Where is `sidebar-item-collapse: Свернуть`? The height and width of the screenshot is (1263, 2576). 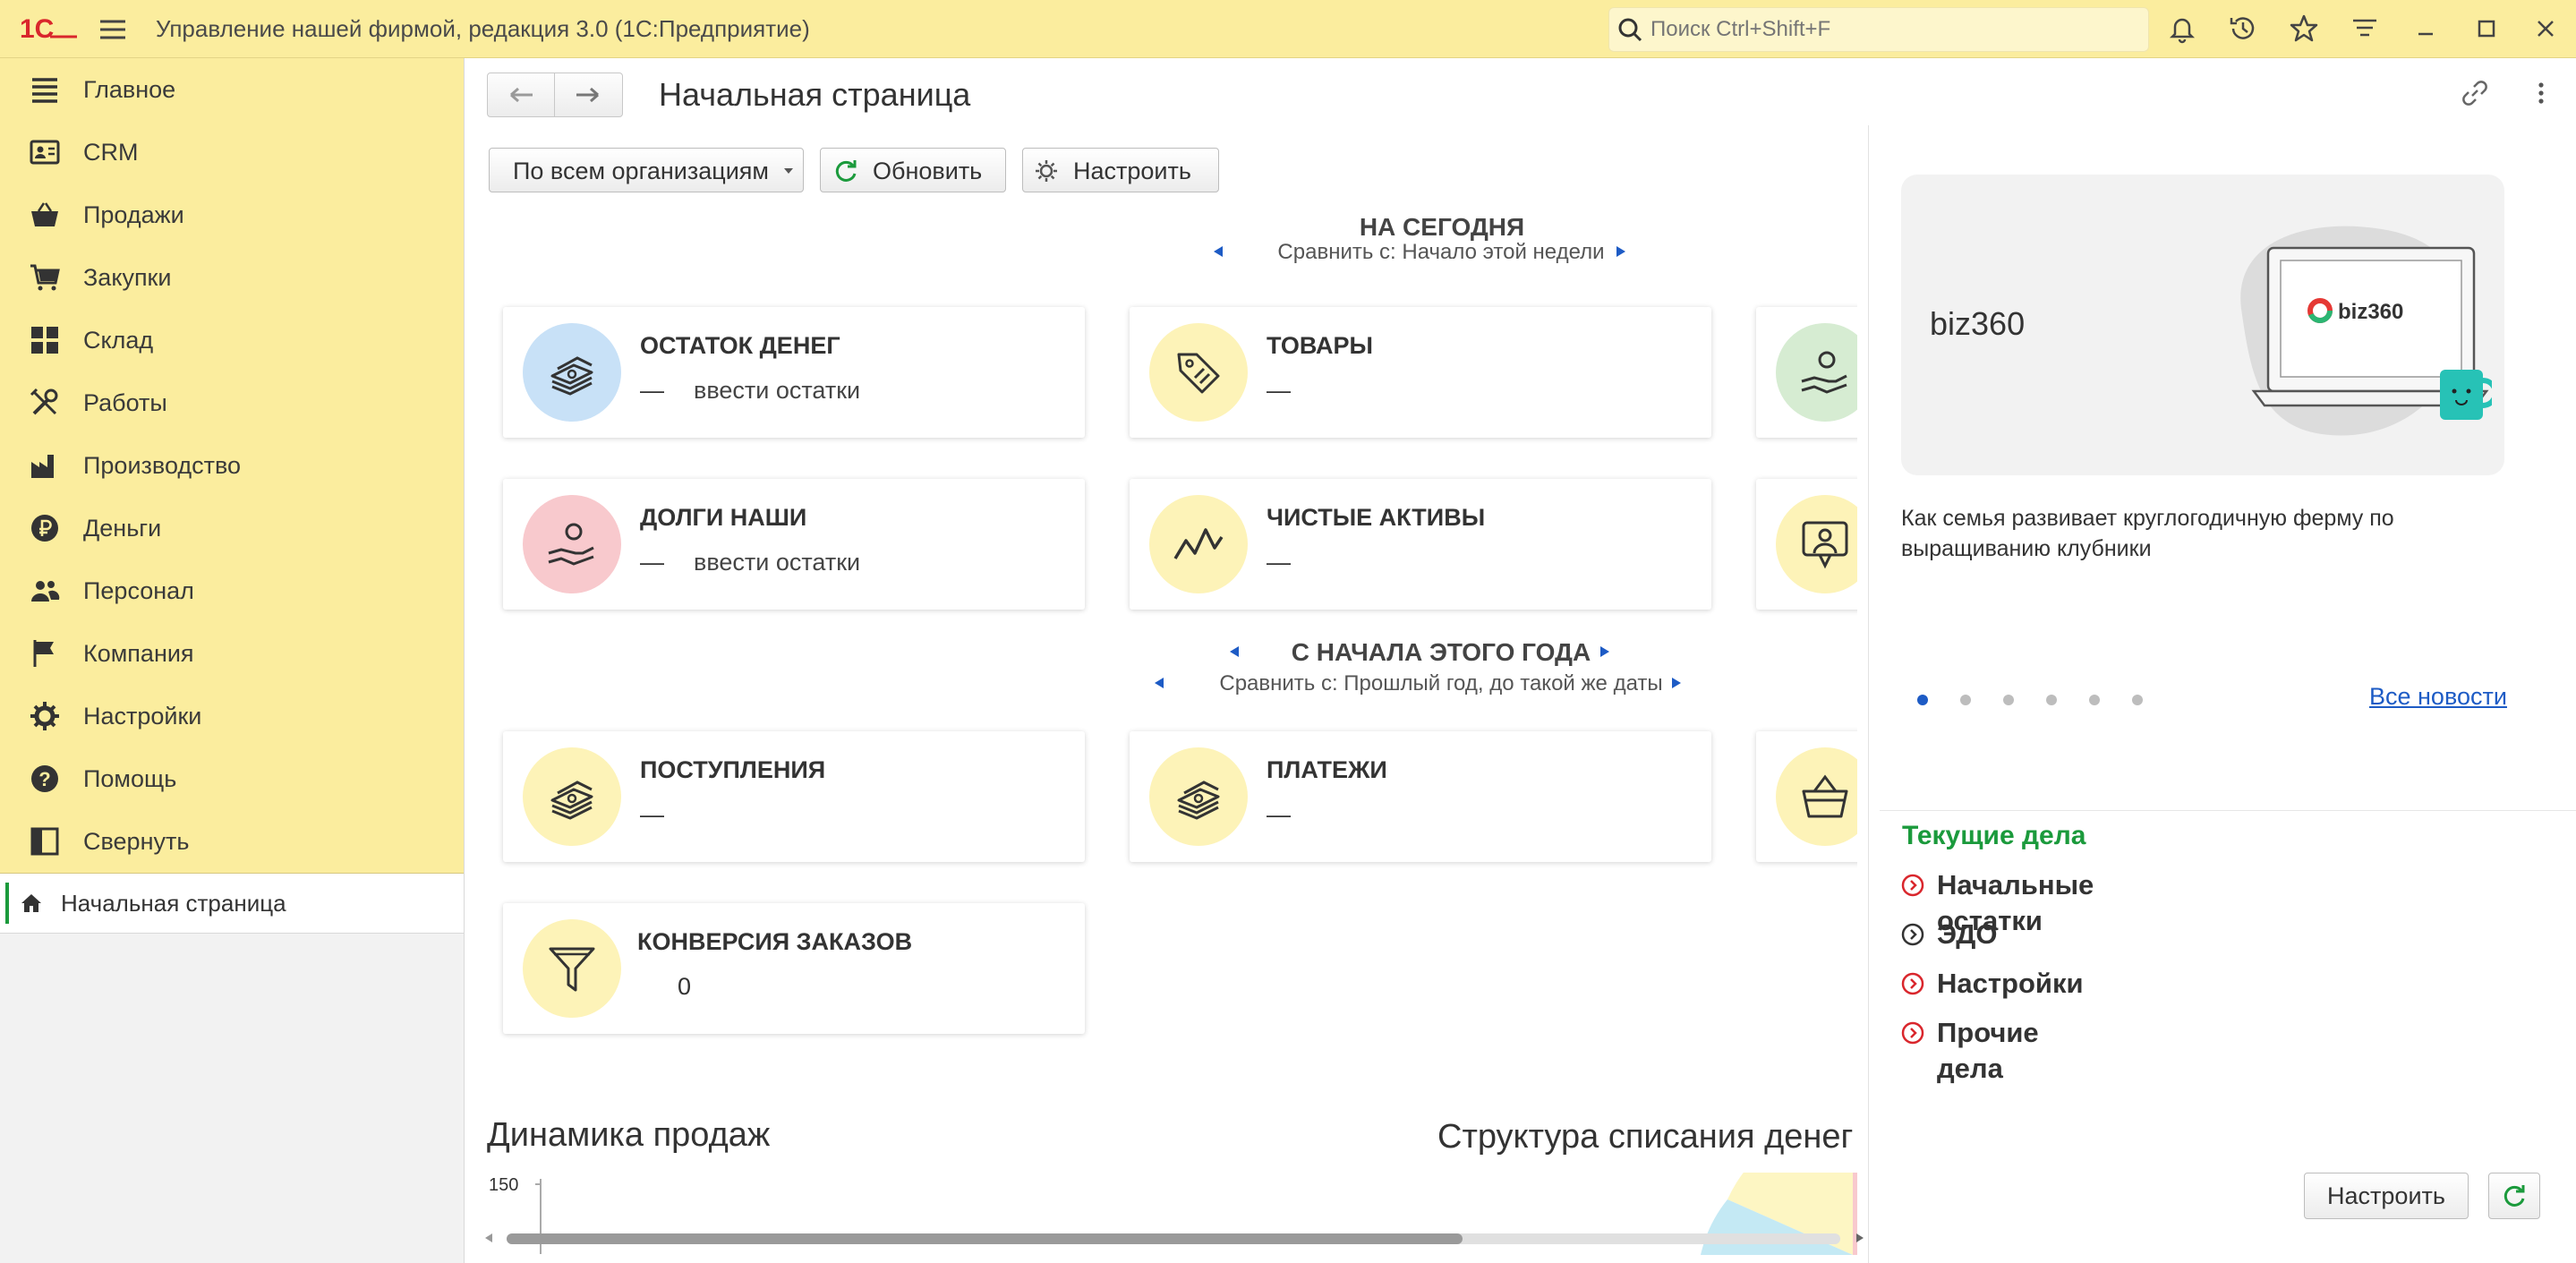
sidebar-item-collapse: Свернуть is located at coordinates (232, 842).